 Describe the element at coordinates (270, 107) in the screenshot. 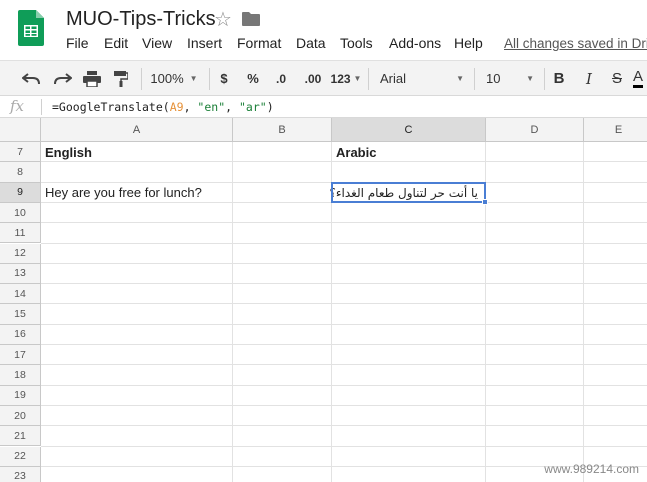

I see `formula-suffix: )` at that location.